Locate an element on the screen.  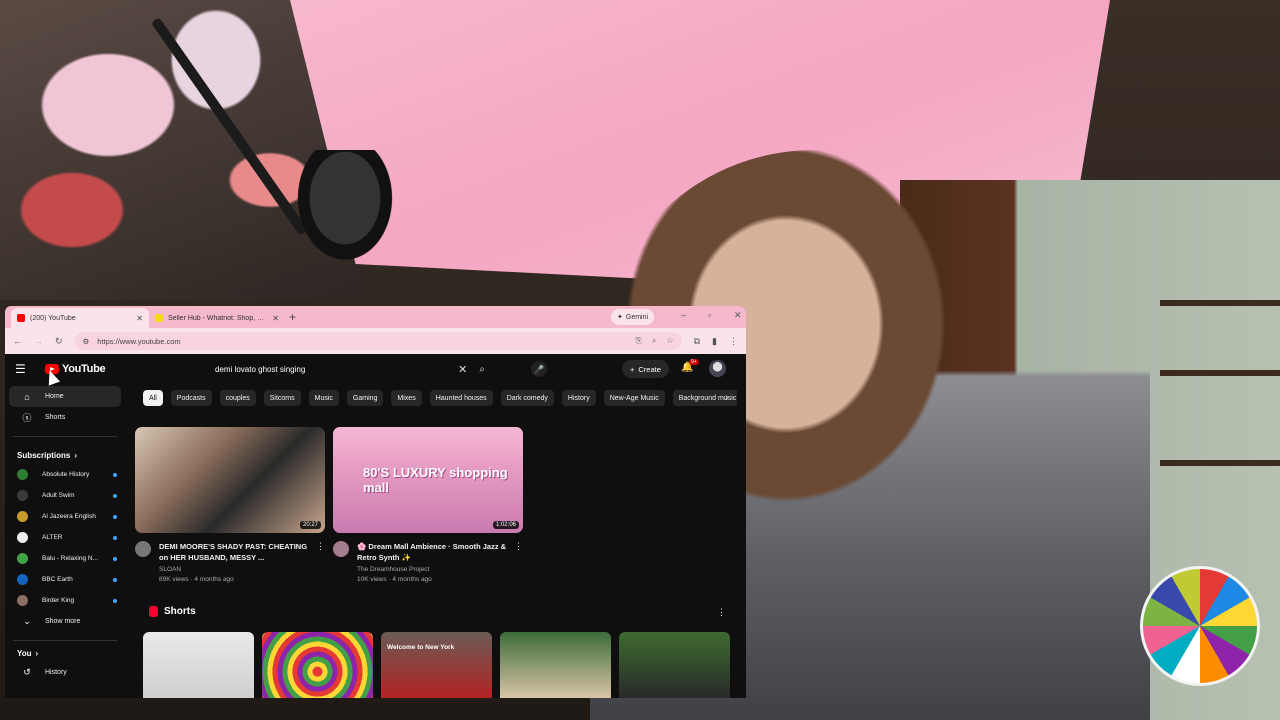
whatnot-favicon-icon is located at coordinates (159, 318).